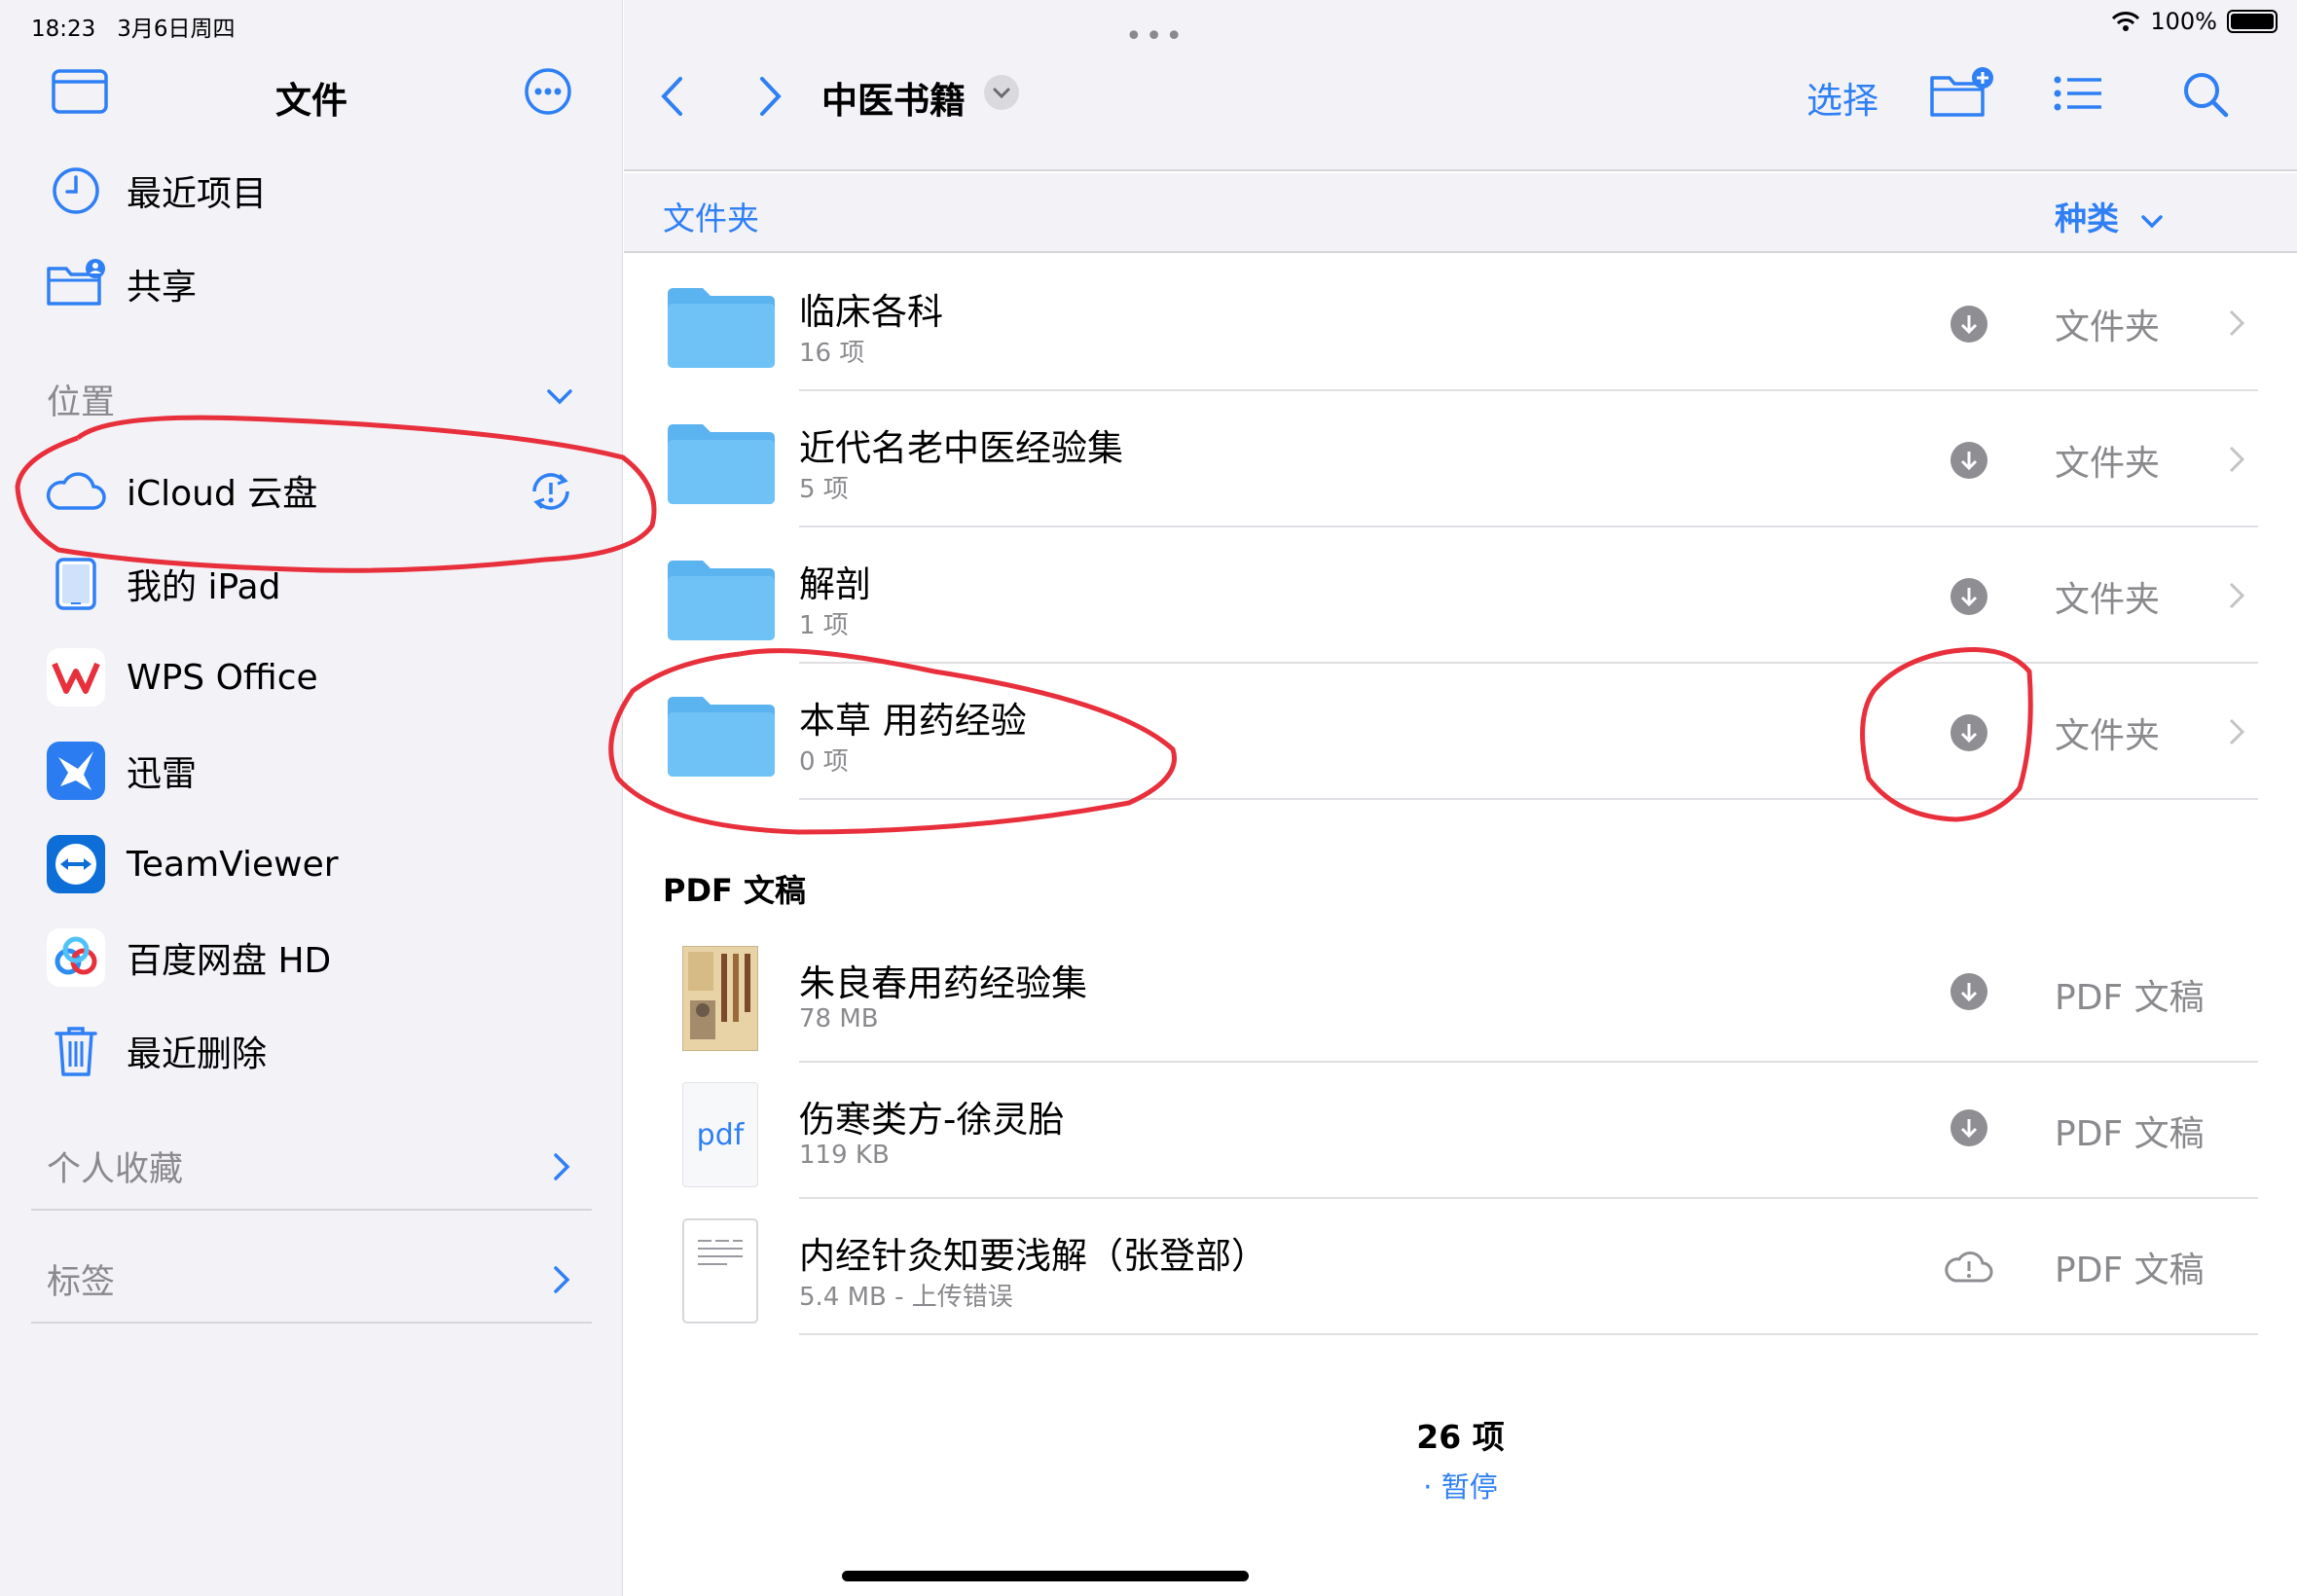 The height and width of the screenshot is (1596, 2297). Describe the element at coordinates (76, 1051) in the screenshot. I see `trash-icon` at that location.